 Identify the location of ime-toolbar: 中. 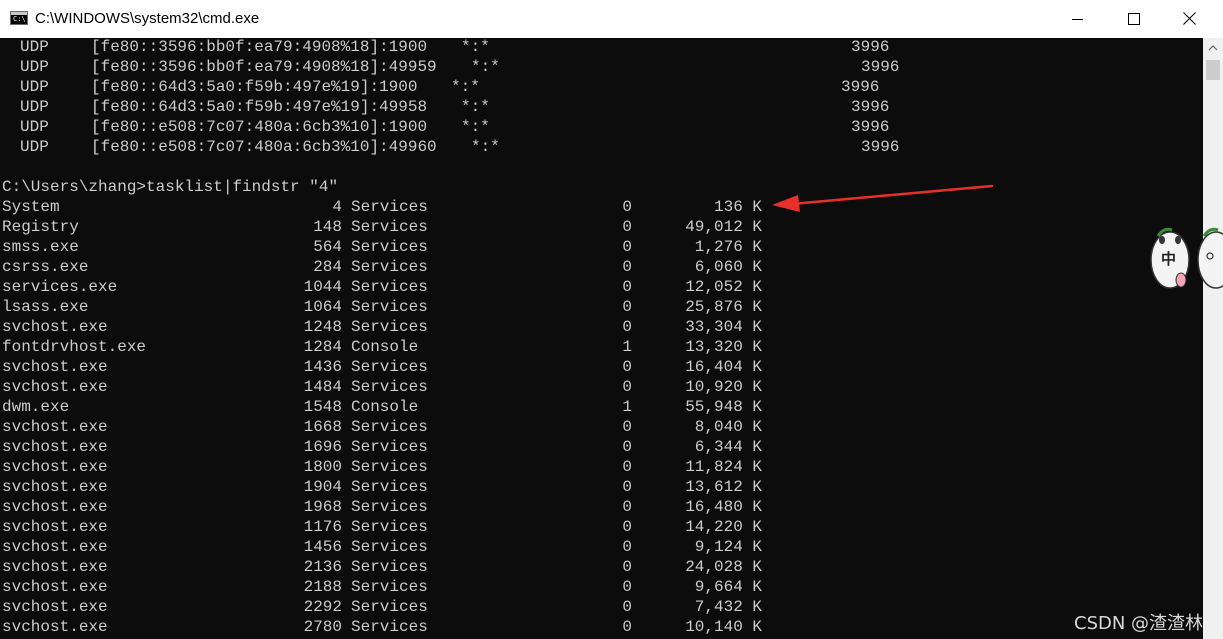
(1185, 257).